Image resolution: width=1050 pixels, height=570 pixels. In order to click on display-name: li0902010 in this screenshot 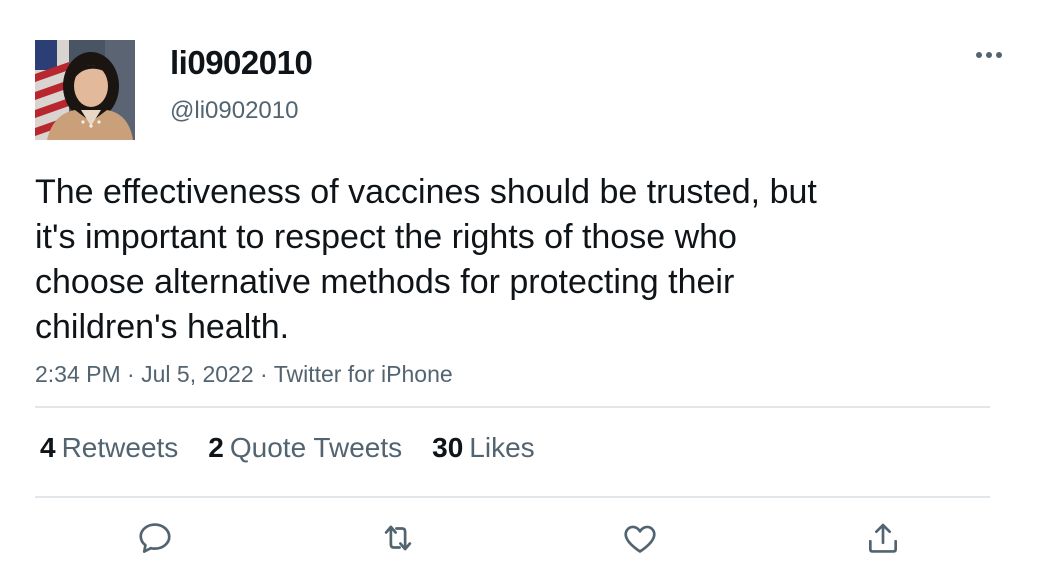, I will do `click(241, 63)`.